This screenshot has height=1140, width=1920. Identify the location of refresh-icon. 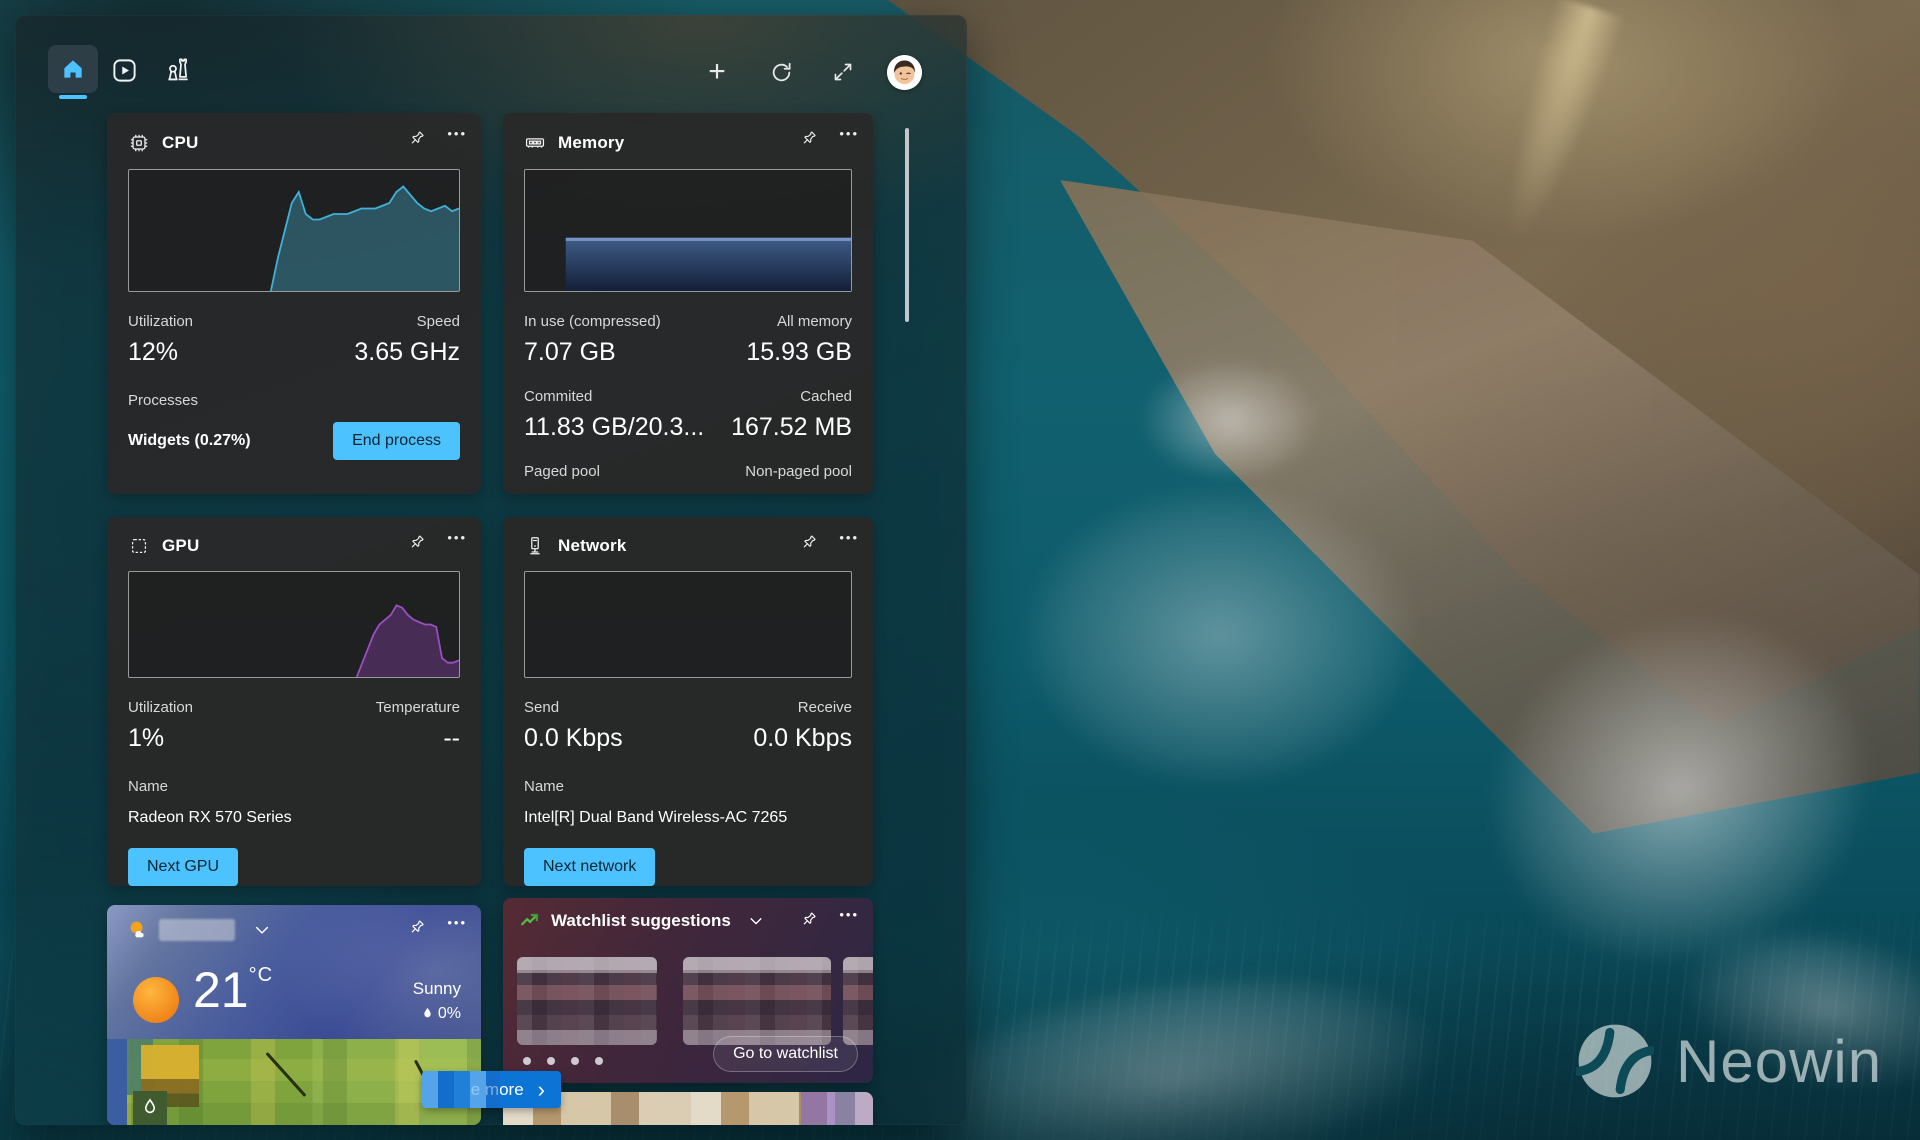
(781, 71).